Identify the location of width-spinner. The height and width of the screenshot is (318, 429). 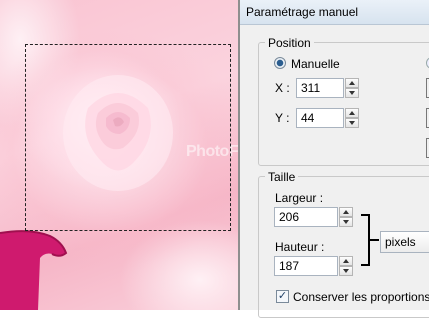
(346, 217).